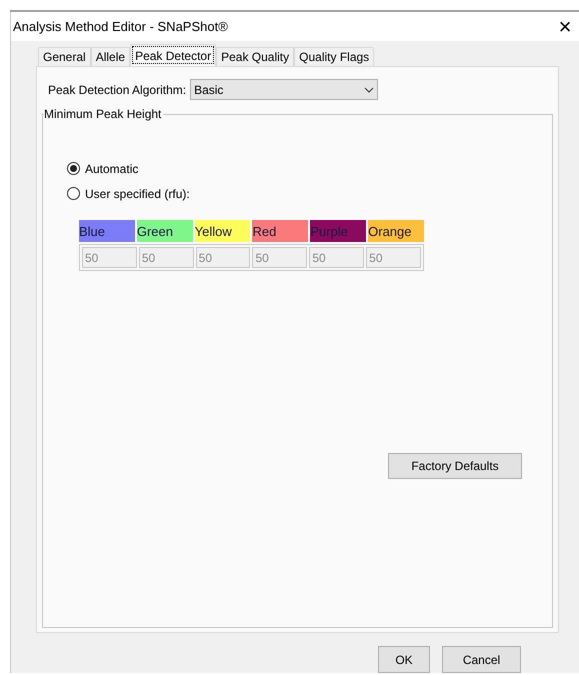 The image size is (579, 675). What do you see at coordinates (404, 659) in the screenshot?
I see `dialog-button: OK` at bounding box center [404, 659].